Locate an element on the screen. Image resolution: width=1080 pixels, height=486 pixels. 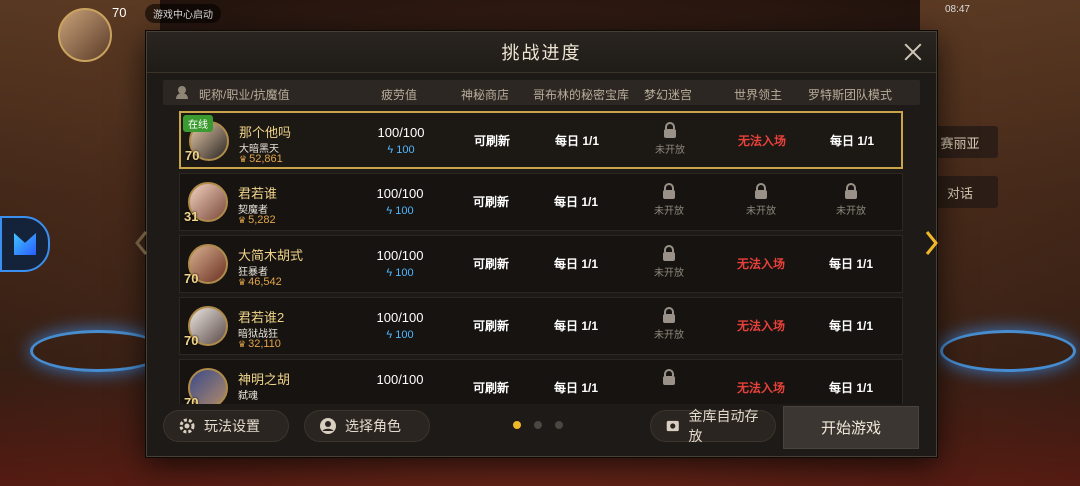
character-icon is located at coordinates (328, 426).